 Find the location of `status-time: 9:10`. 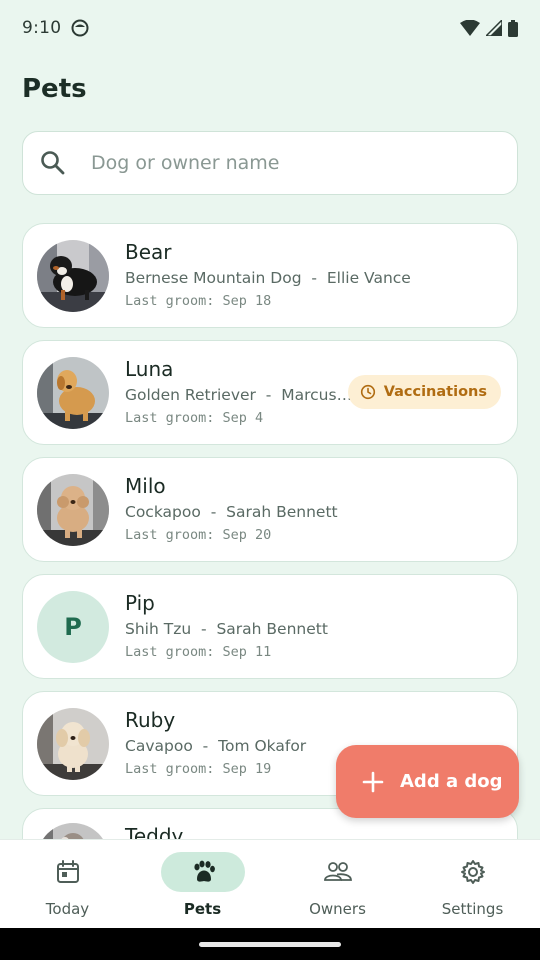

status-time: 9:10 is located at coordinates (42, 28).